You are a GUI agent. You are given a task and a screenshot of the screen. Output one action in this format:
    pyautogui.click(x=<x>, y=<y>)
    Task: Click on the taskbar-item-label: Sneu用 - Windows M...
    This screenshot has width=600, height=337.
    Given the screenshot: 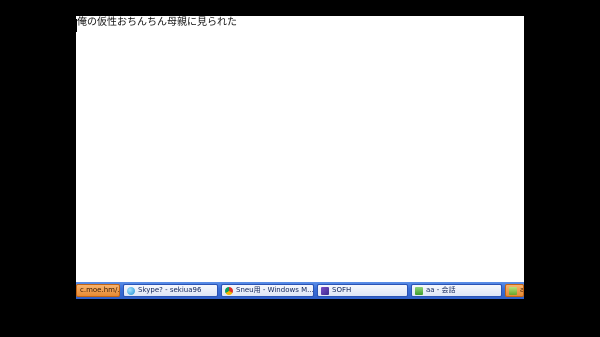 What is the action you would take?
    pyautogui.click(x=275, y=290)
    